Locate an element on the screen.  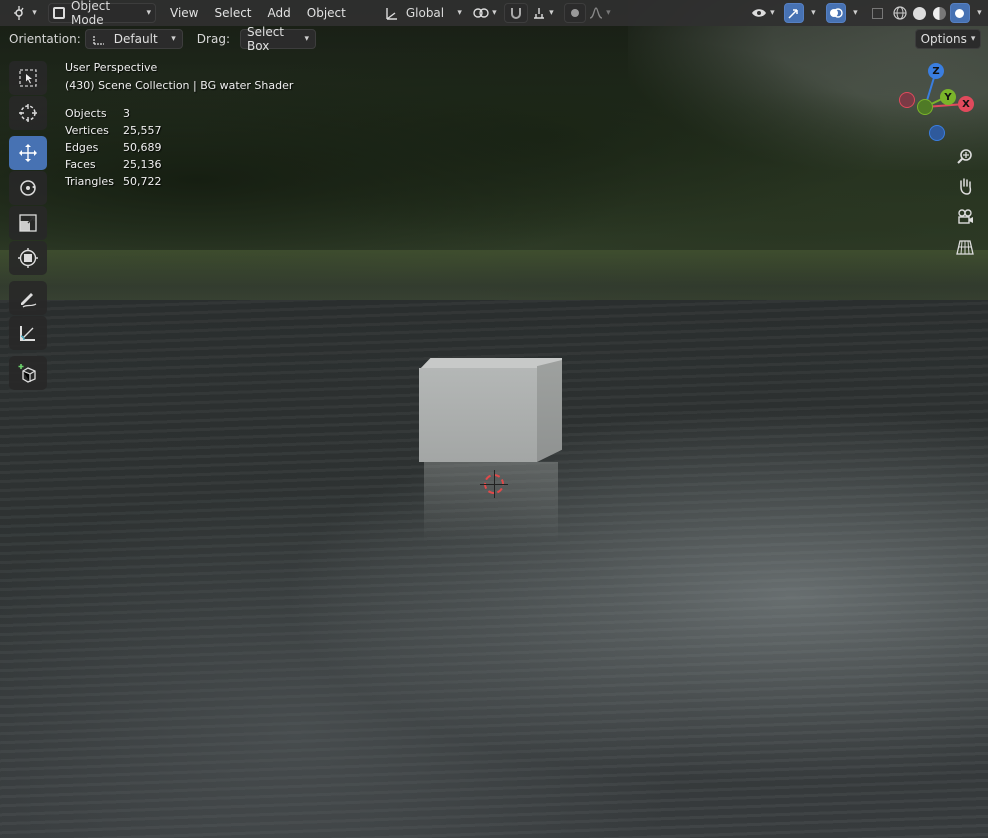
options-label: Options is located at coordinates (943, 39).